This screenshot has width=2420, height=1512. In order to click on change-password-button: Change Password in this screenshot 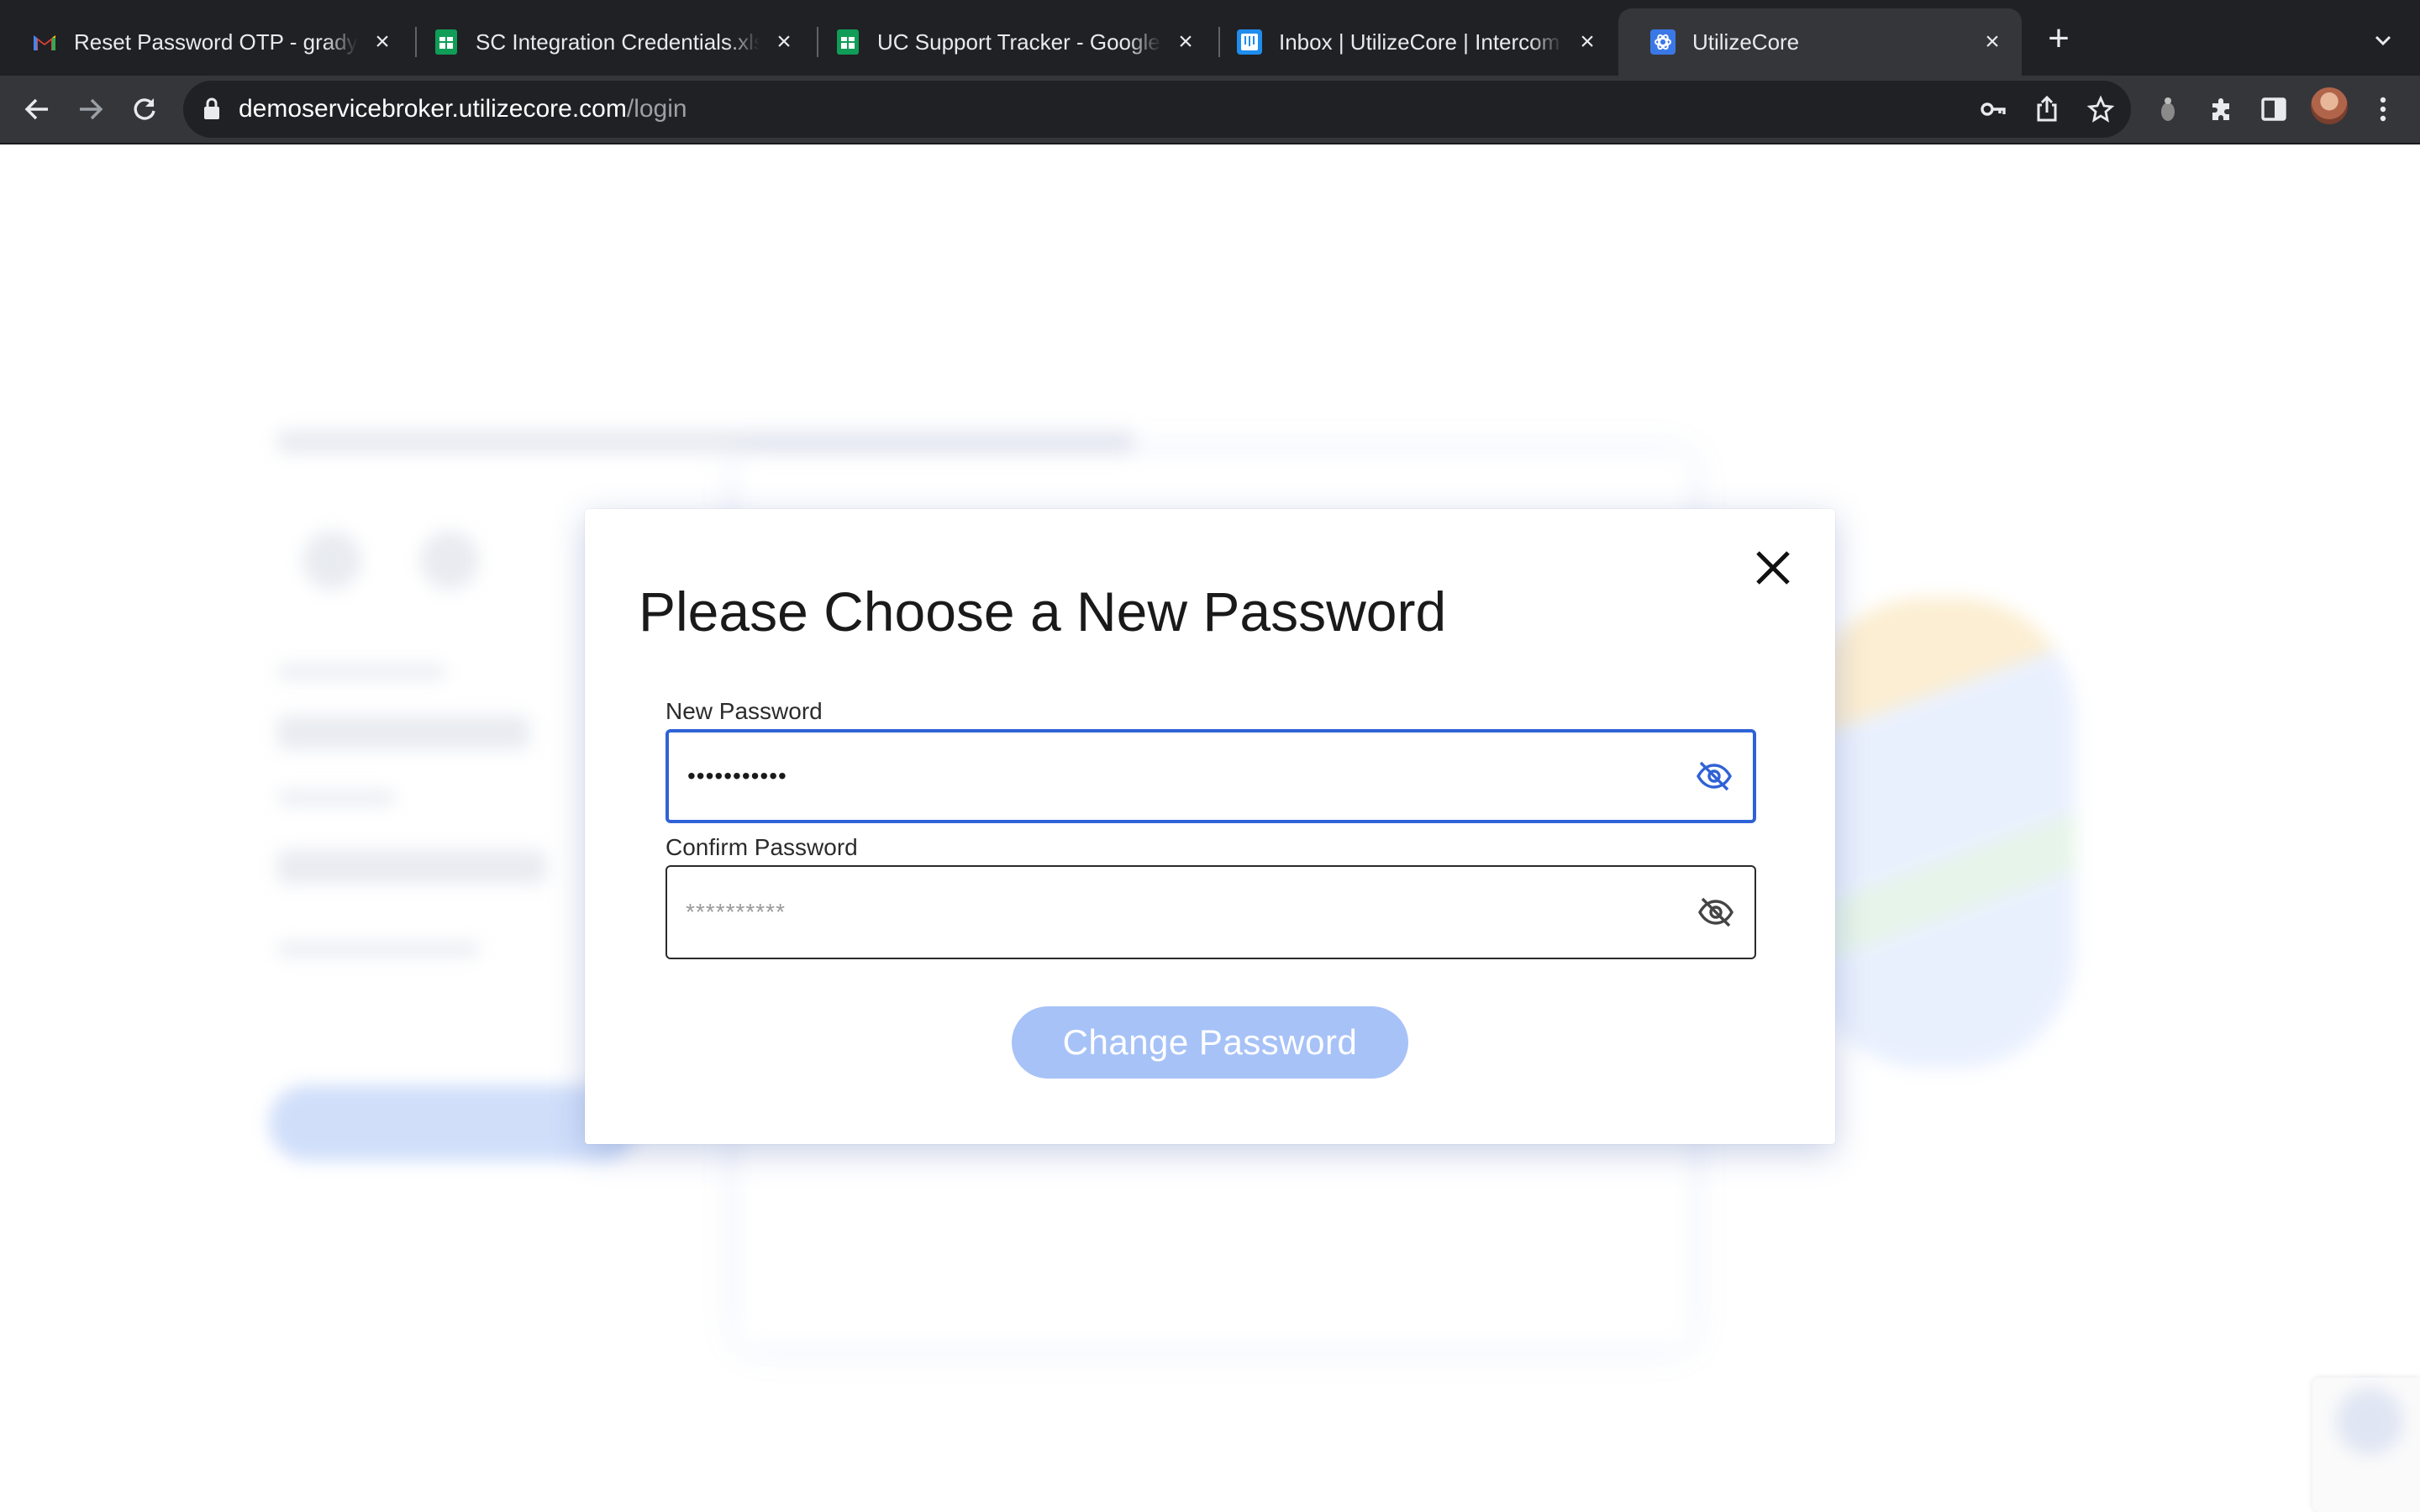, I will do `click(1210, 1042)`.